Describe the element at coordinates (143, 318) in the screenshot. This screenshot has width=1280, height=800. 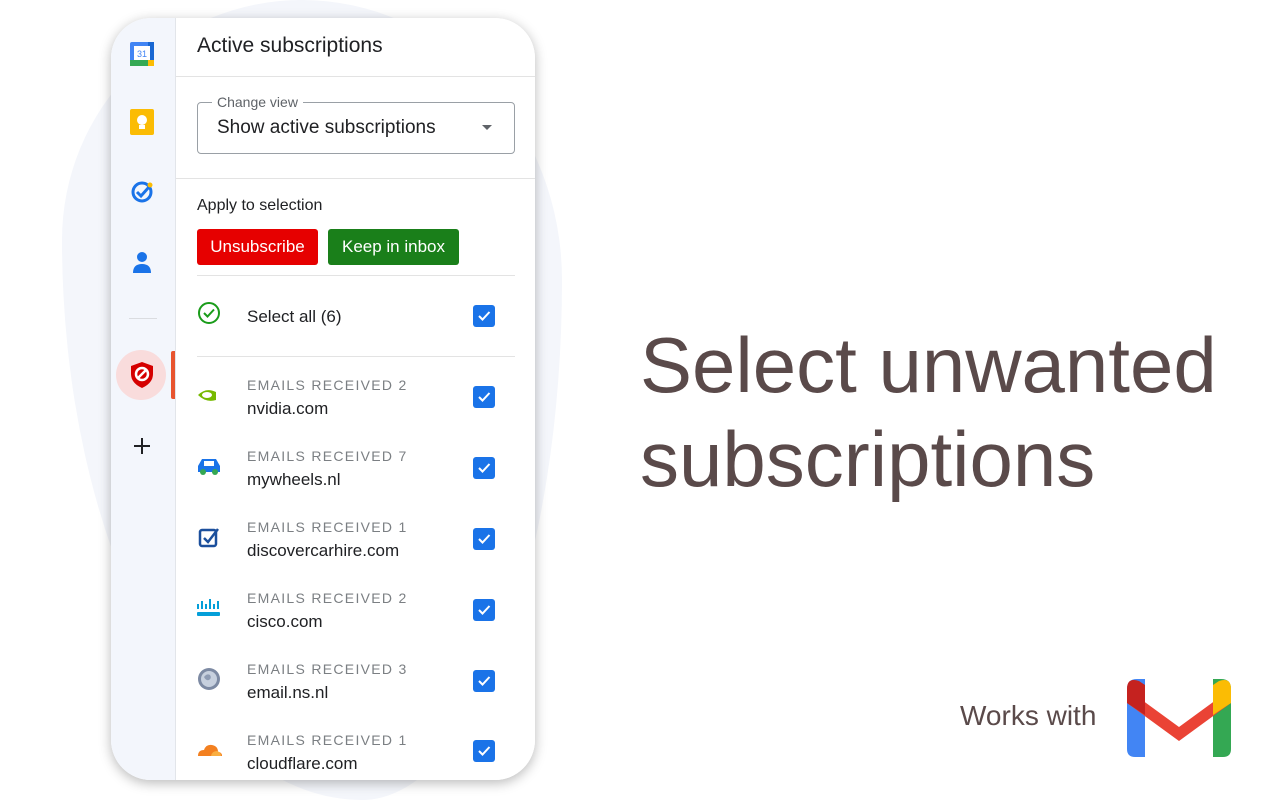
I see `rail-divider` at that location.